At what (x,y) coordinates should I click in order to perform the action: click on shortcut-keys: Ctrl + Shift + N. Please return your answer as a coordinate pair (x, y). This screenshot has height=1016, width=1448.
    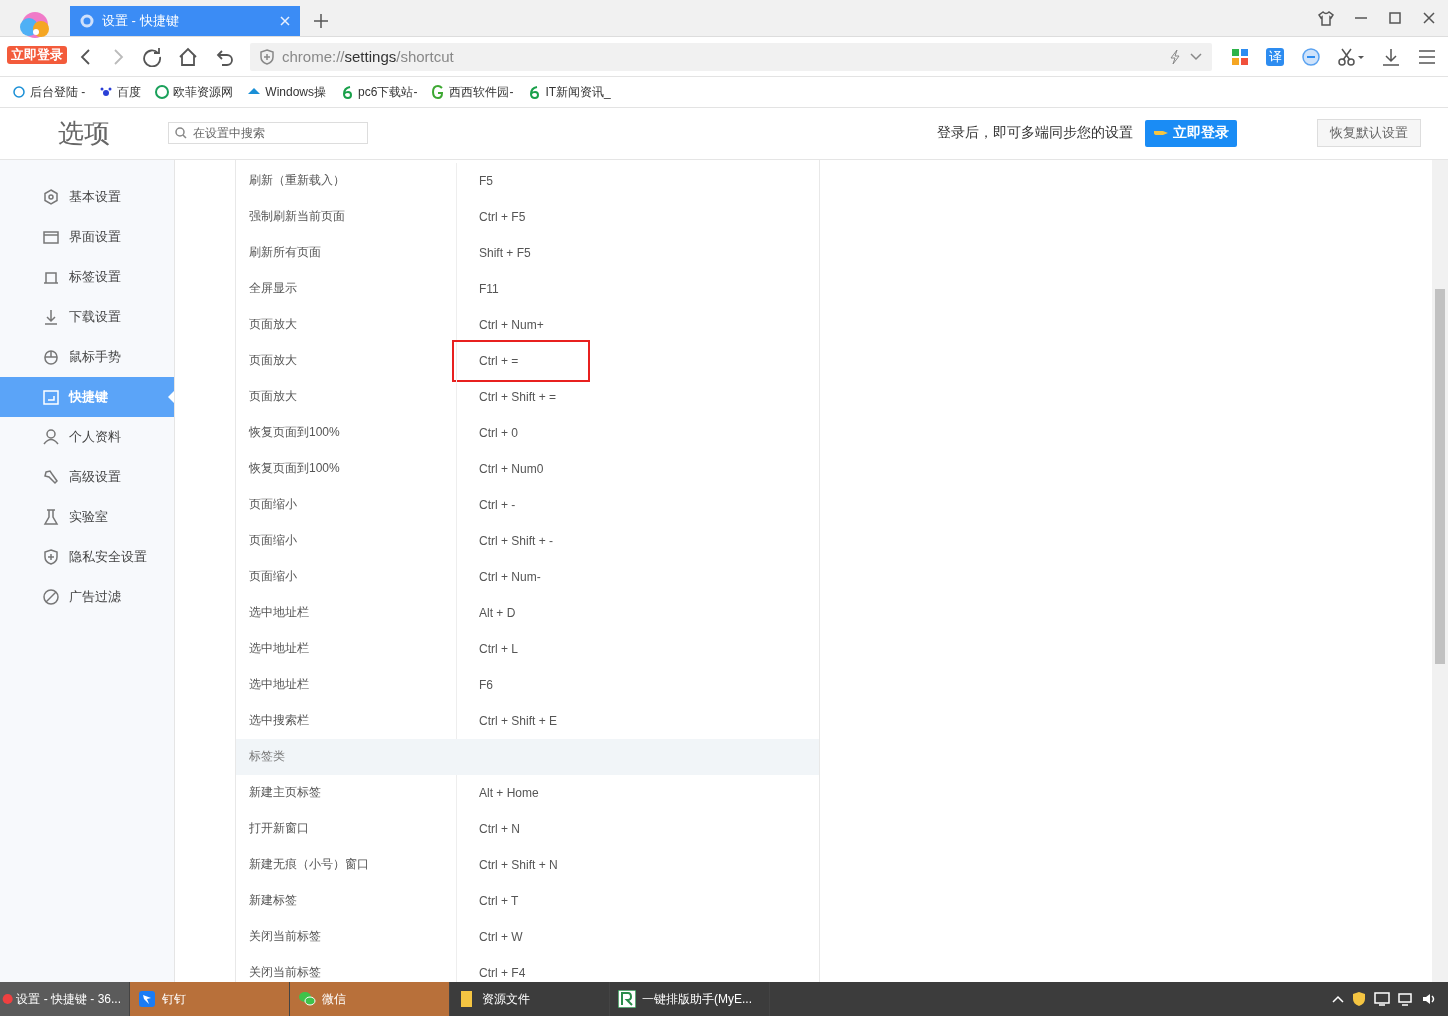
    Looking at the image, I should click on (518, 864).